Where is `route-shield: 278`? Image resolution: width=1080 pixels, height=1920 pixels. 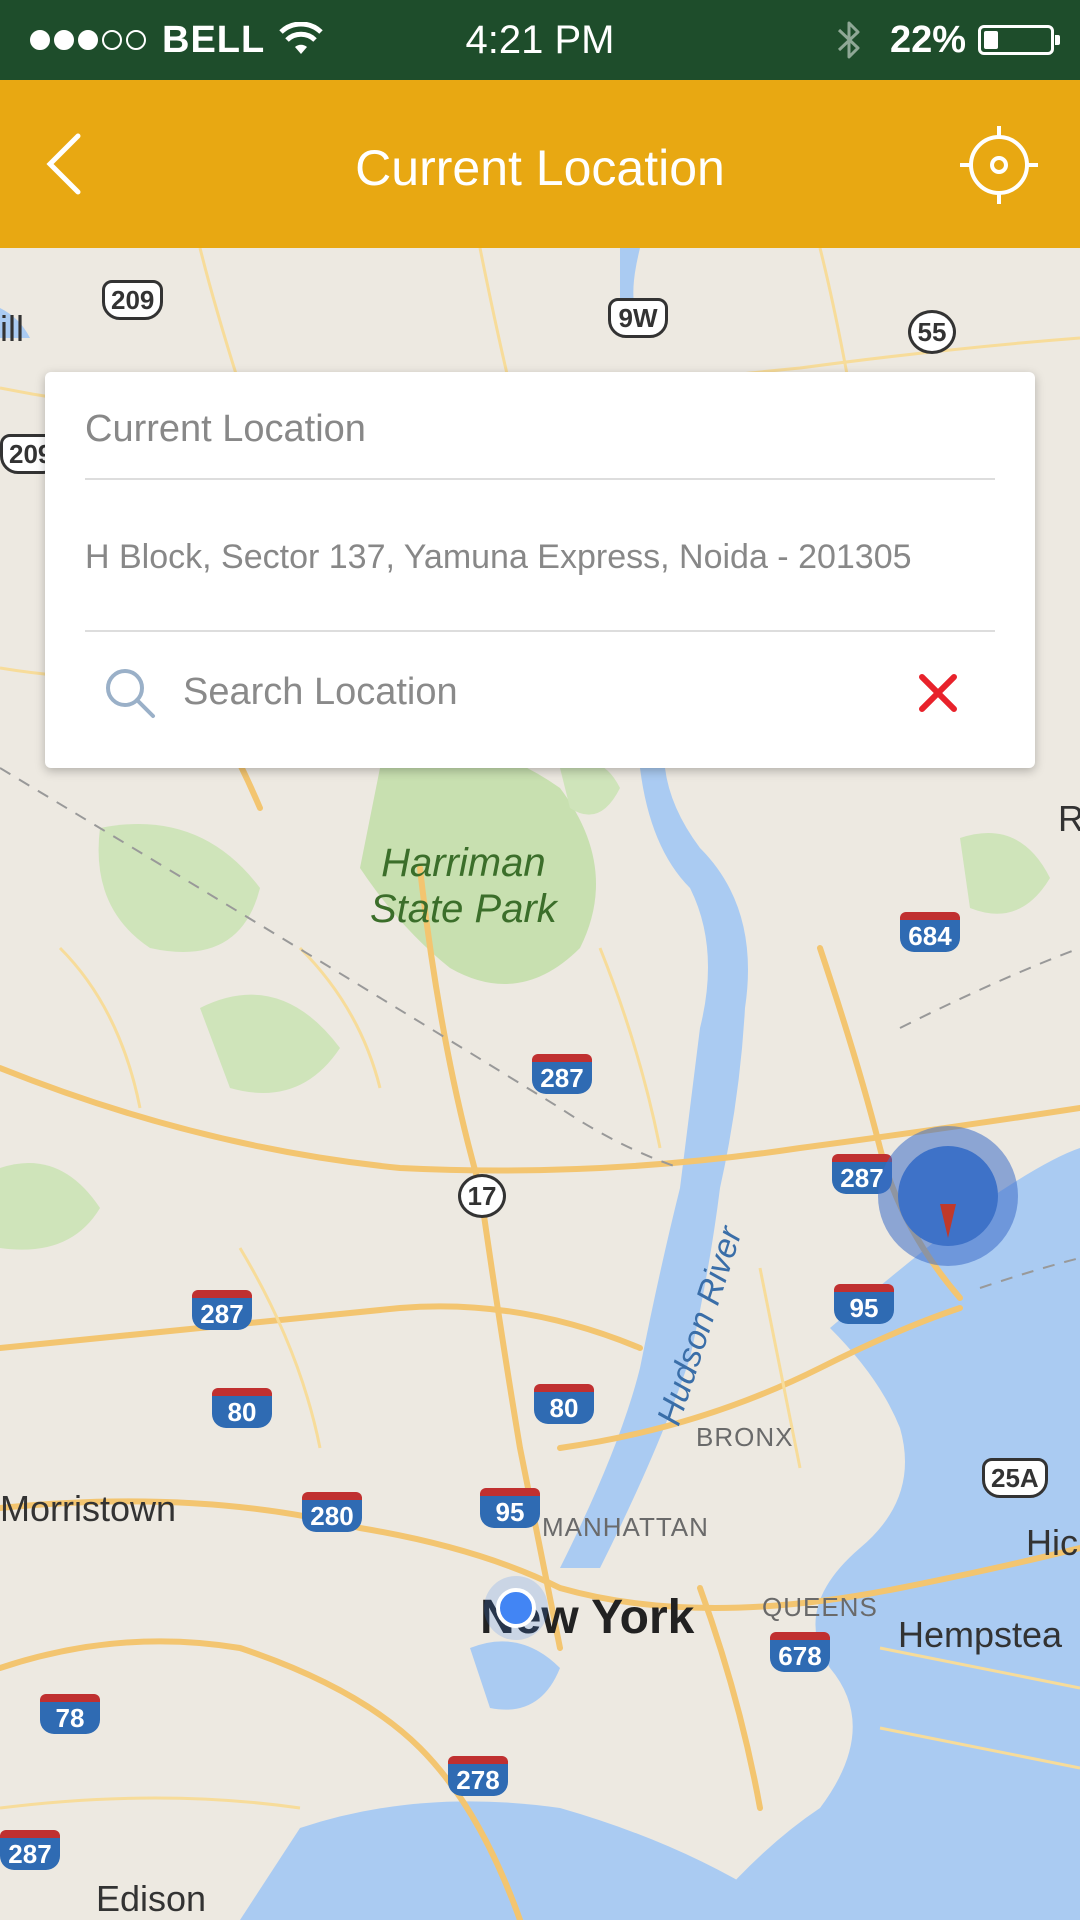
route-shield: 278 is located at coordinates (478, 1776).